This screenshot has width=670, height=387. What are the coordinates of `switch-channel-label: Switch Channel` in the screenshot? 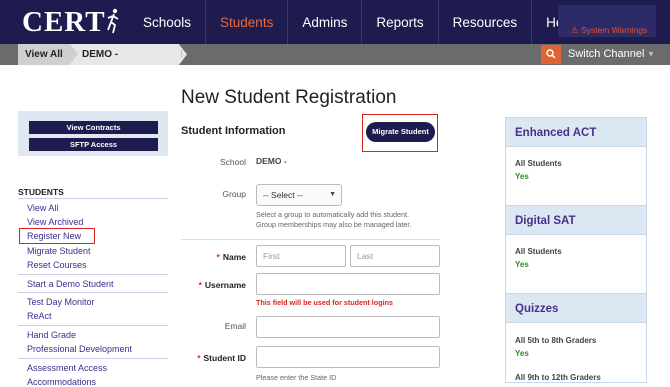 It's located at (606, 54).